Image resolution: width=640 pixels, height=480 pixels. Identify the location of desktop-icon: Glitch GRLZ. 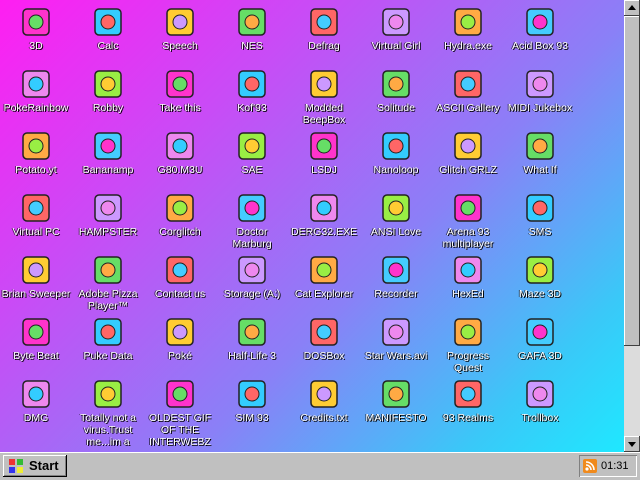
(468, 155).